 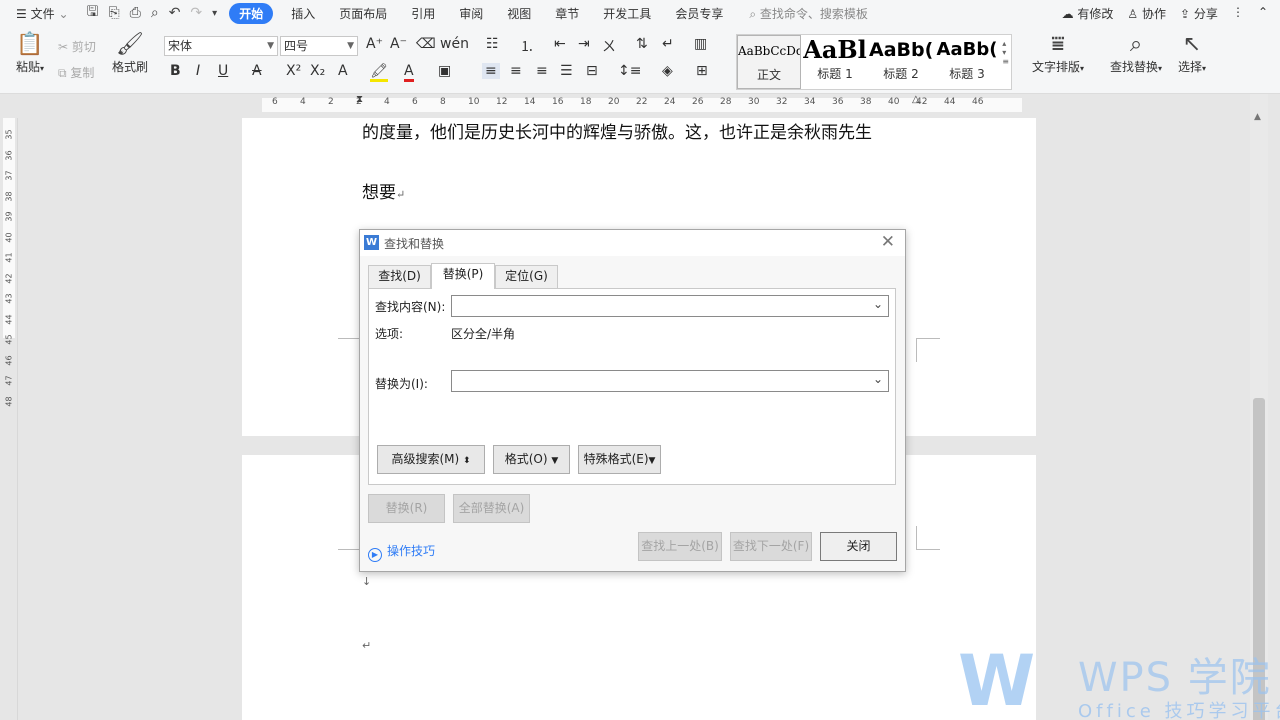 What do you see at coordinates (542, 71) in the screenshot?
I see `align-right-icon: ≡` at bounding box center [542, 71].